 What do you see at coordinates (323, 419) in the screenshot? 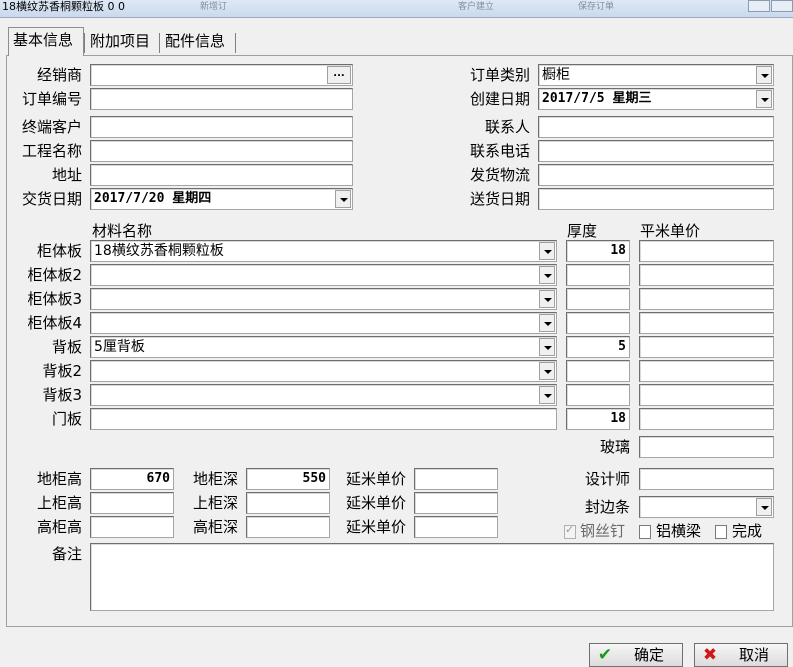
I see `door-panel-field` at bounding box center [323, 419].